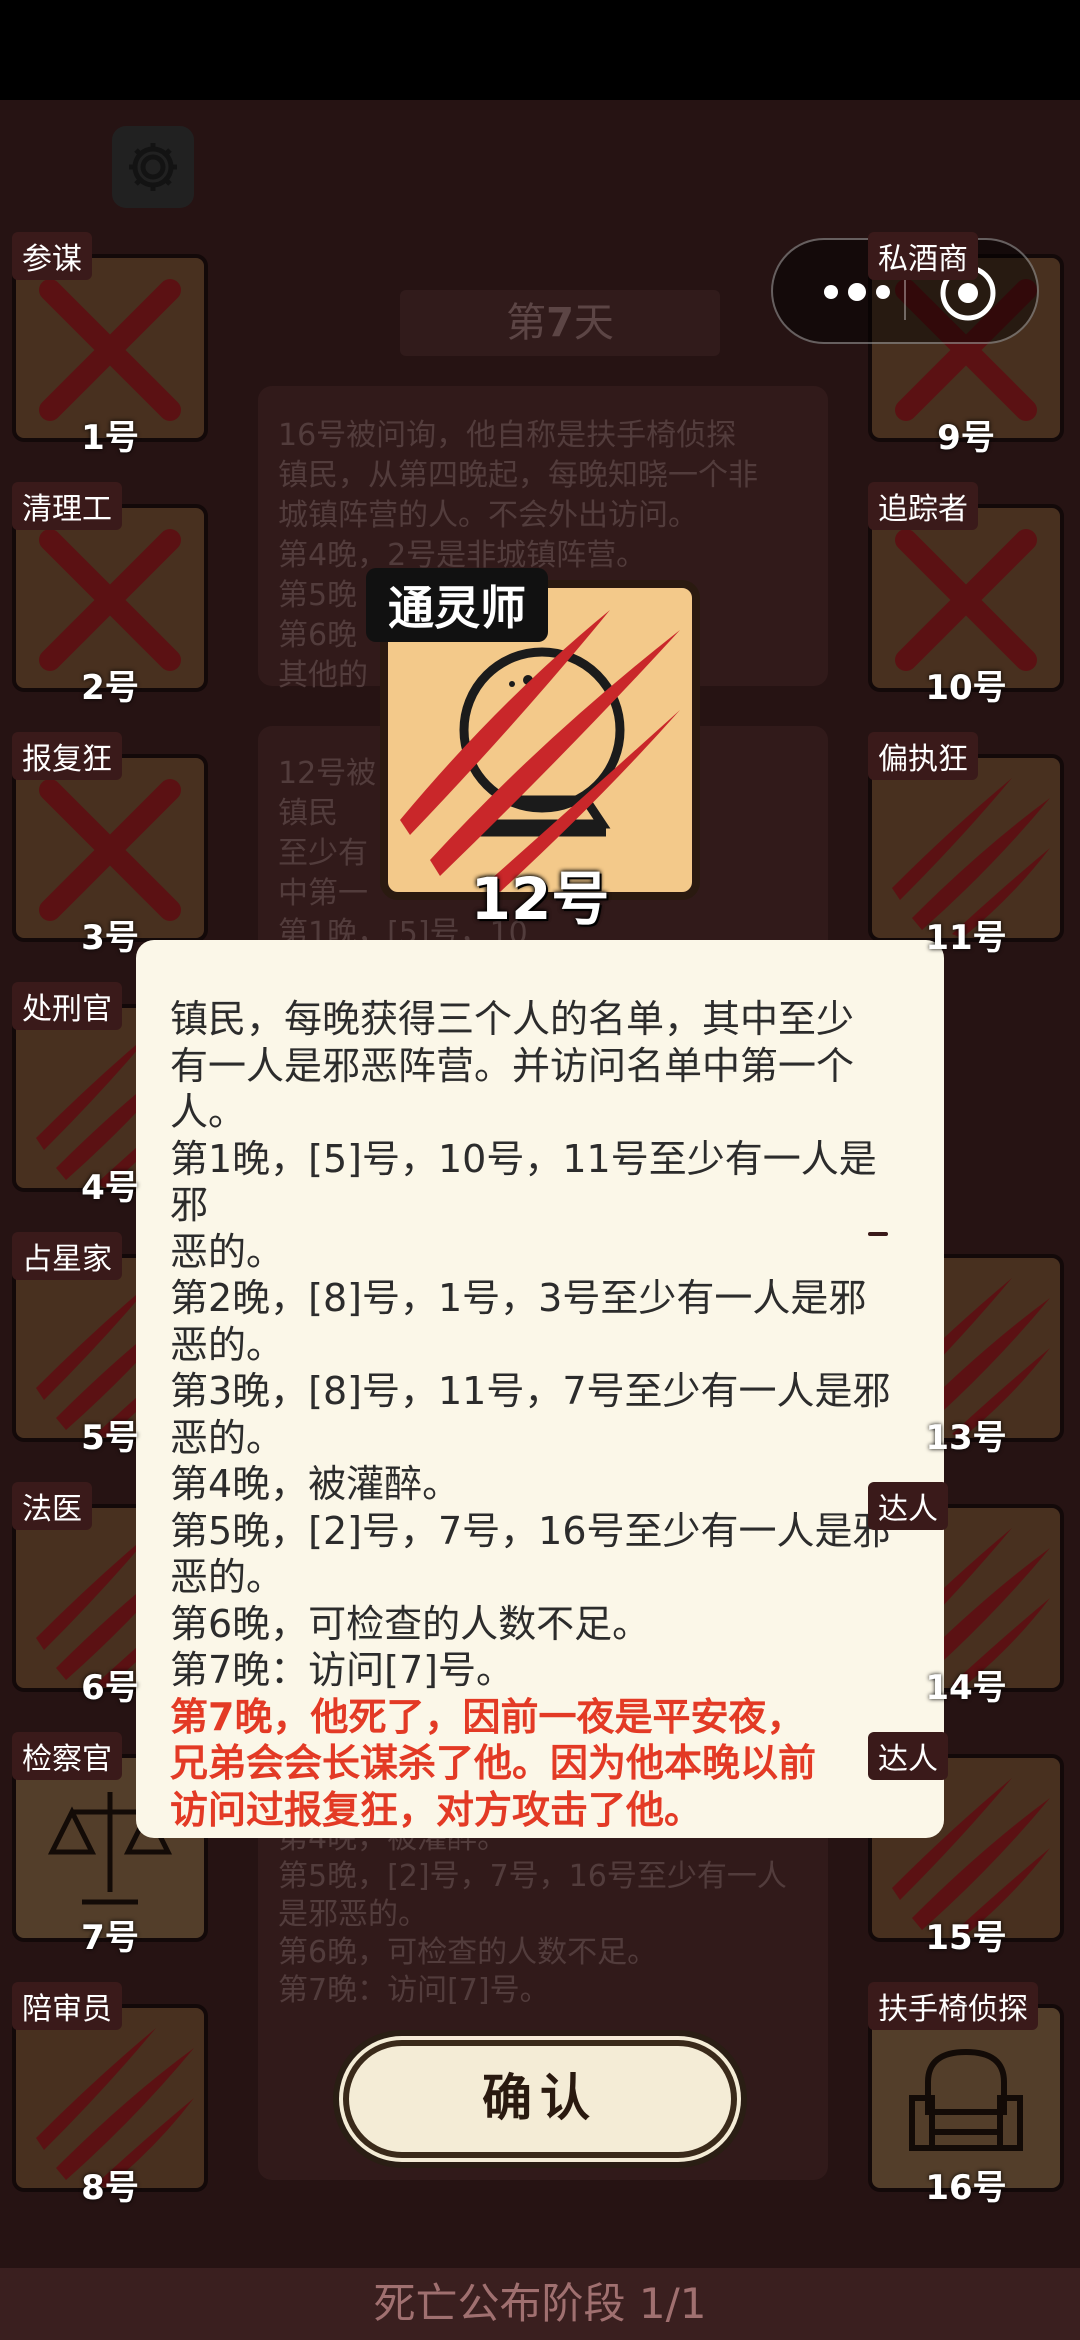 Image resolution: width=1080 pixels, height=2340 pixels. I want to click on role-label: 法医, so click(52, 1506).